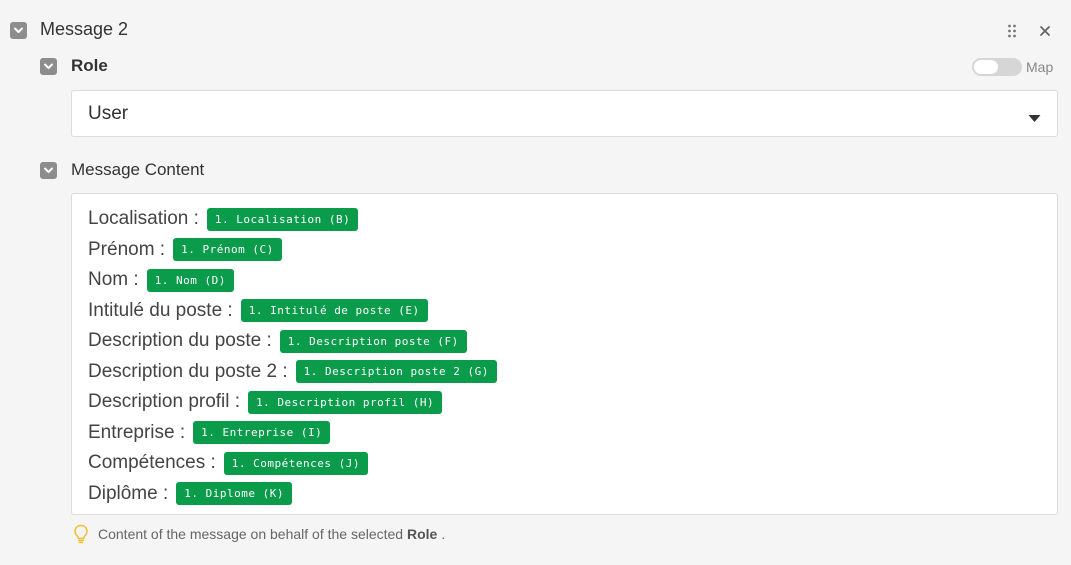 The image size is (1071, 565). I want to click on variable-pill: 1. Description poste (F), so click(373, 341).